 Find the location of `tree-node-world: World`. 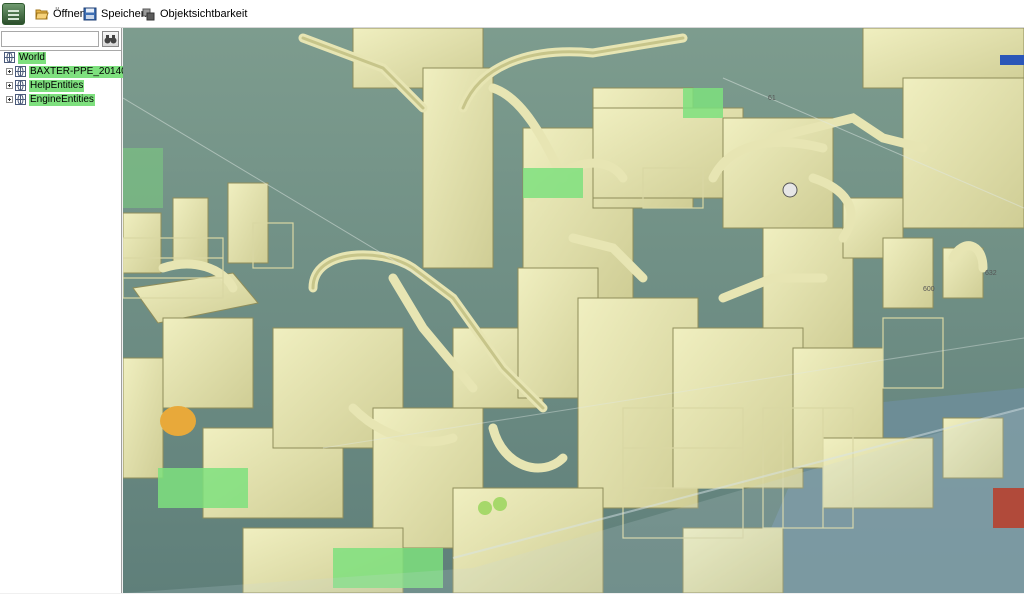

tree-node-world: World is located at coordinates (25, 57).